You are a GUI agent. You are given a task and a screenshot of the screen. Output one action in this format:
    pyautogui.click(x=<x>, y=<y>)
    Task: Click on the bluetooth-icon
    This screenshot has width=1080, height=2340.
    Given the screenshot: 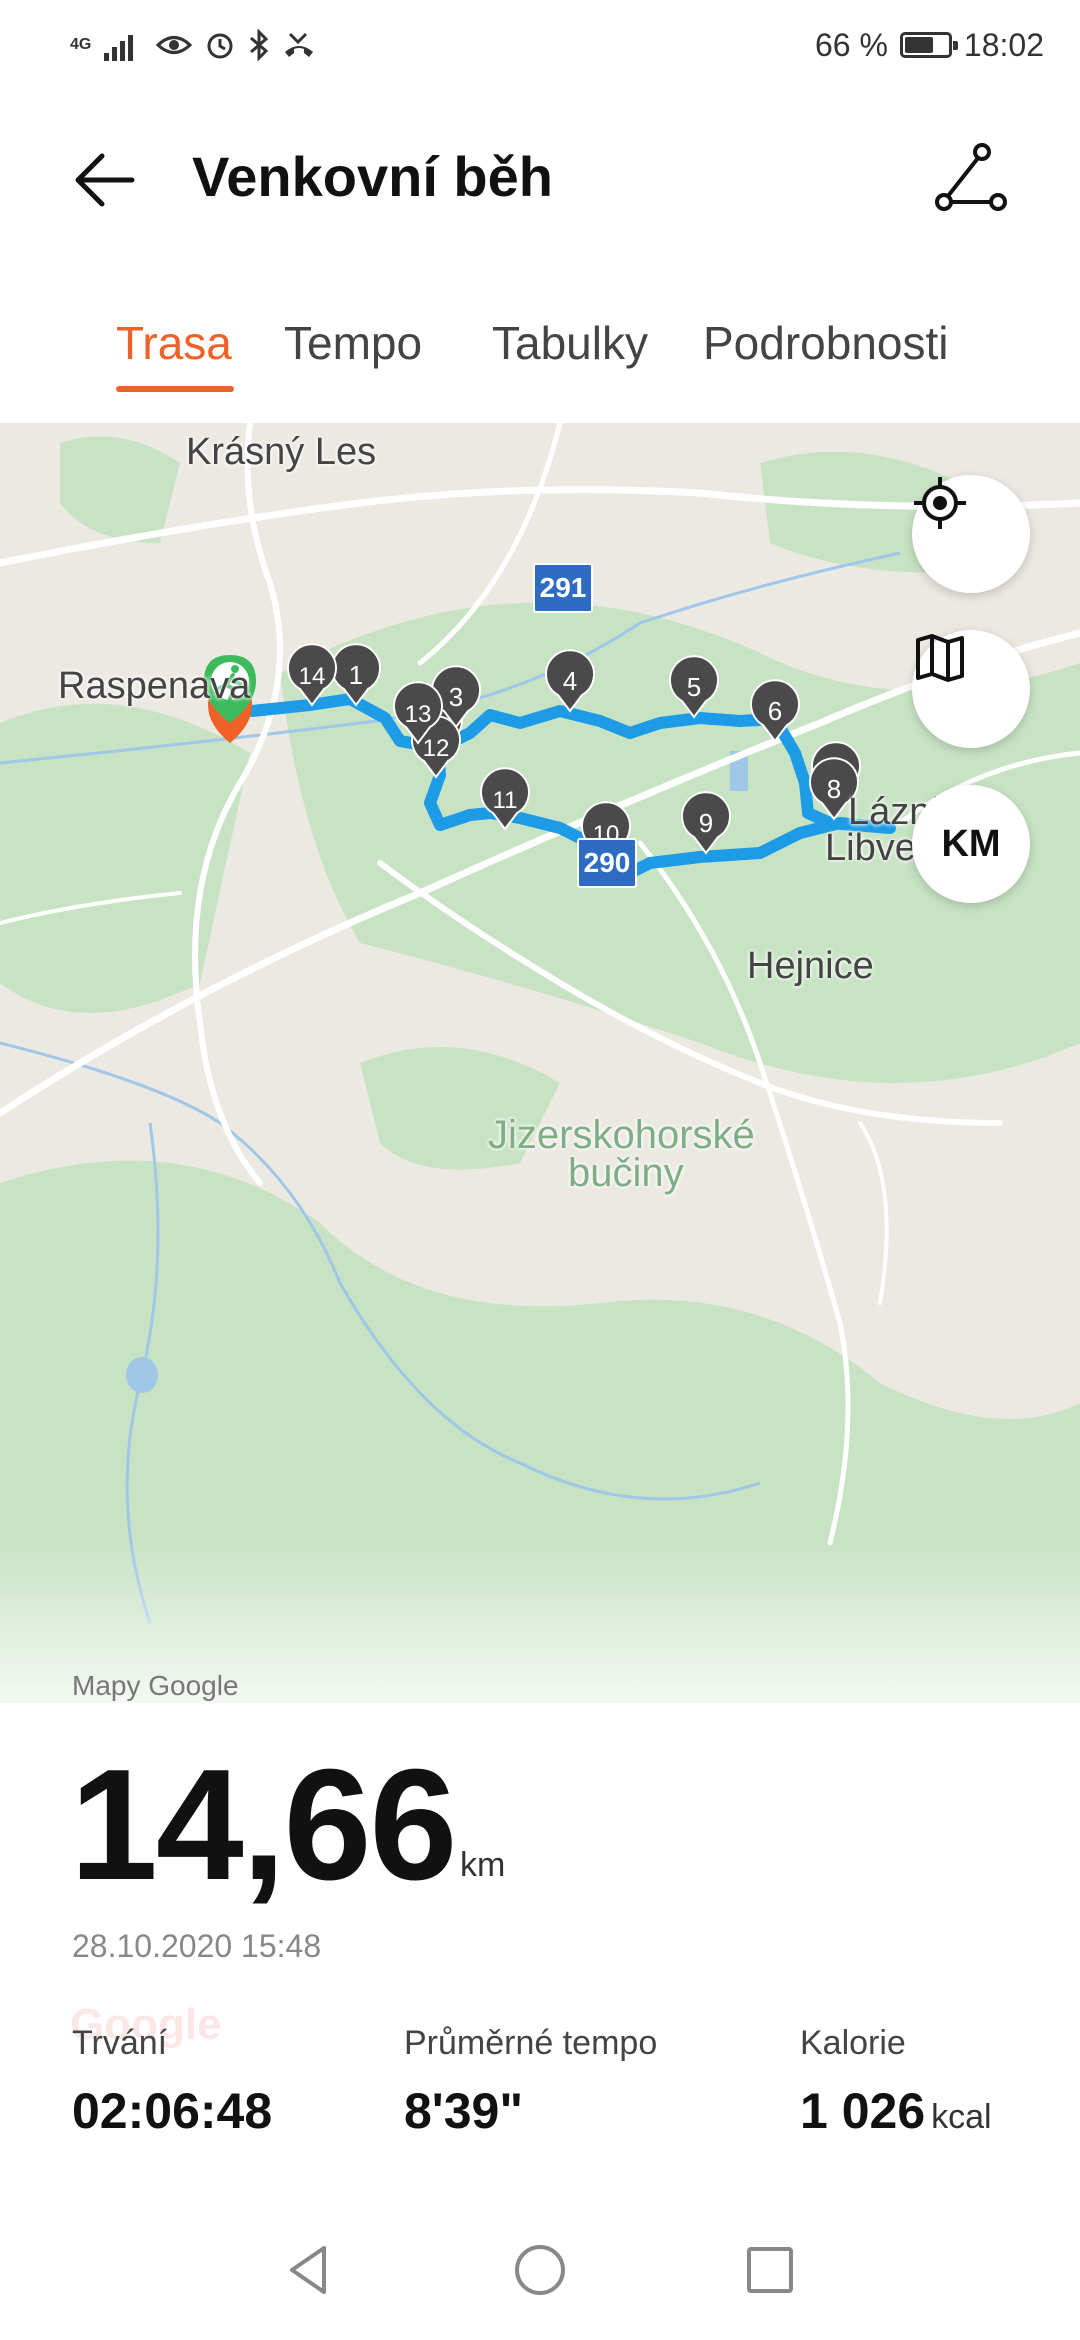 What is the action you would take?
    pyautogui.click(x=259, y=45)
    